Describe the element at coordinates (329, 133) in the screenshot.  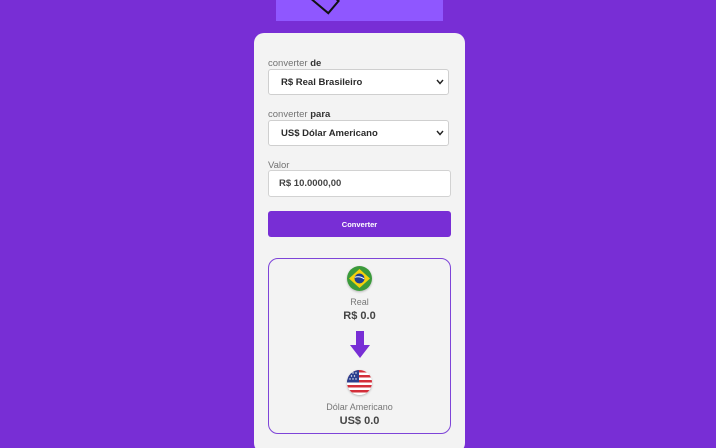
I see `to-currency-value: US$ Dólar Americano` at that location.